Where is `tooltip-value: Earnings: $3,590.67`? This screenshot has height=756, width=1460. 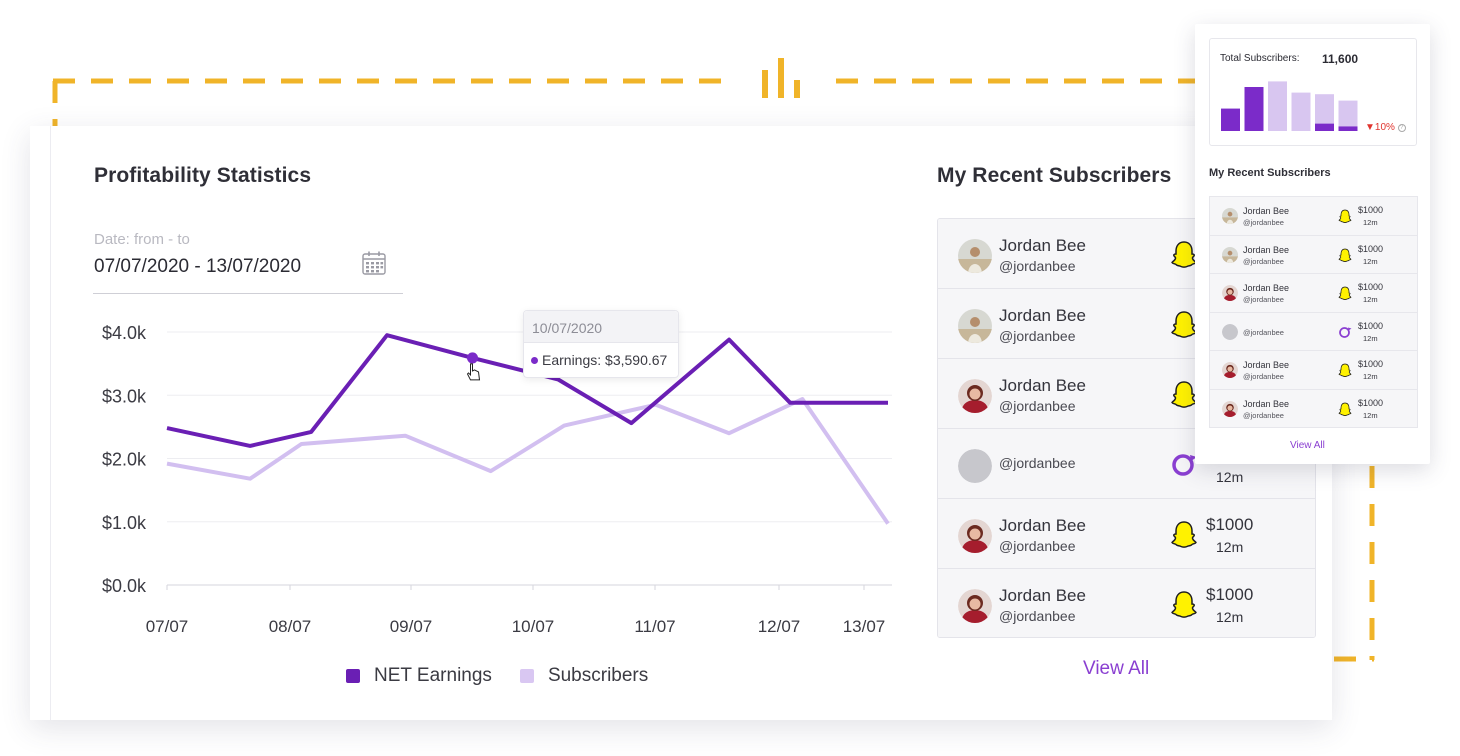
tooltip-value: Earnings: $3,590.67 is located at coordinates (601, 355).